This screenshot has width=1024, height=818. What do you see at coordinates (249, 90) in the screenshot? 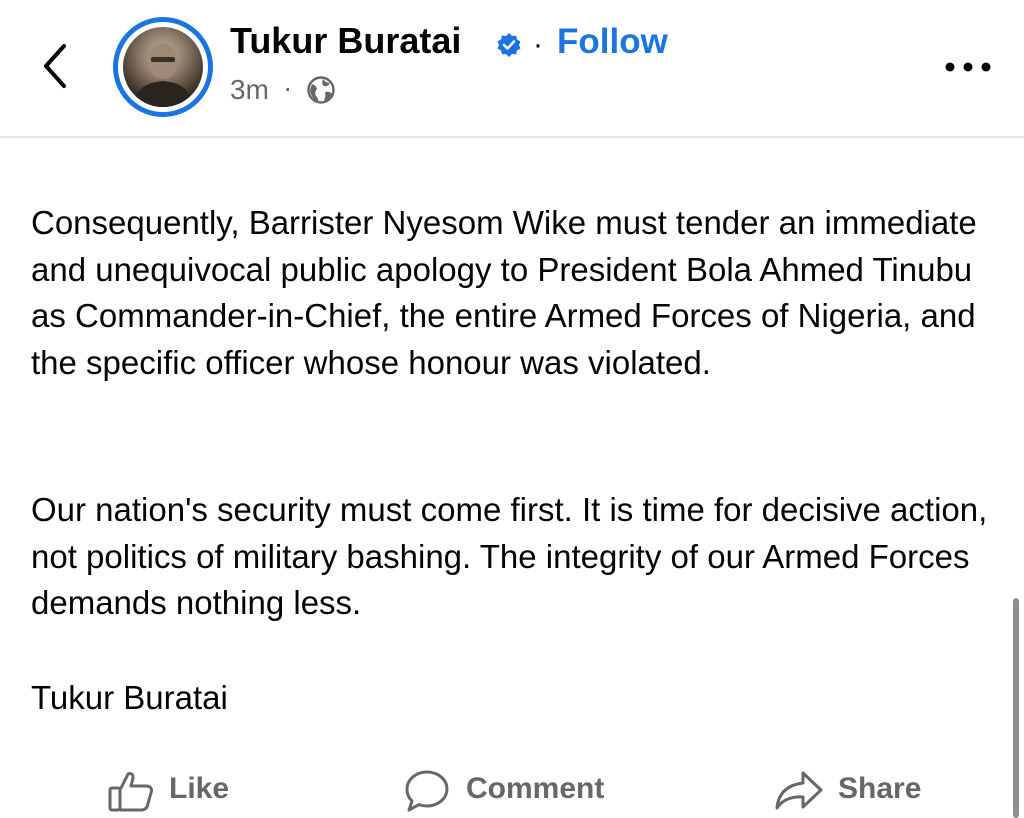
I see `post-timestamp: 3m` at bounding box center [249, 90].